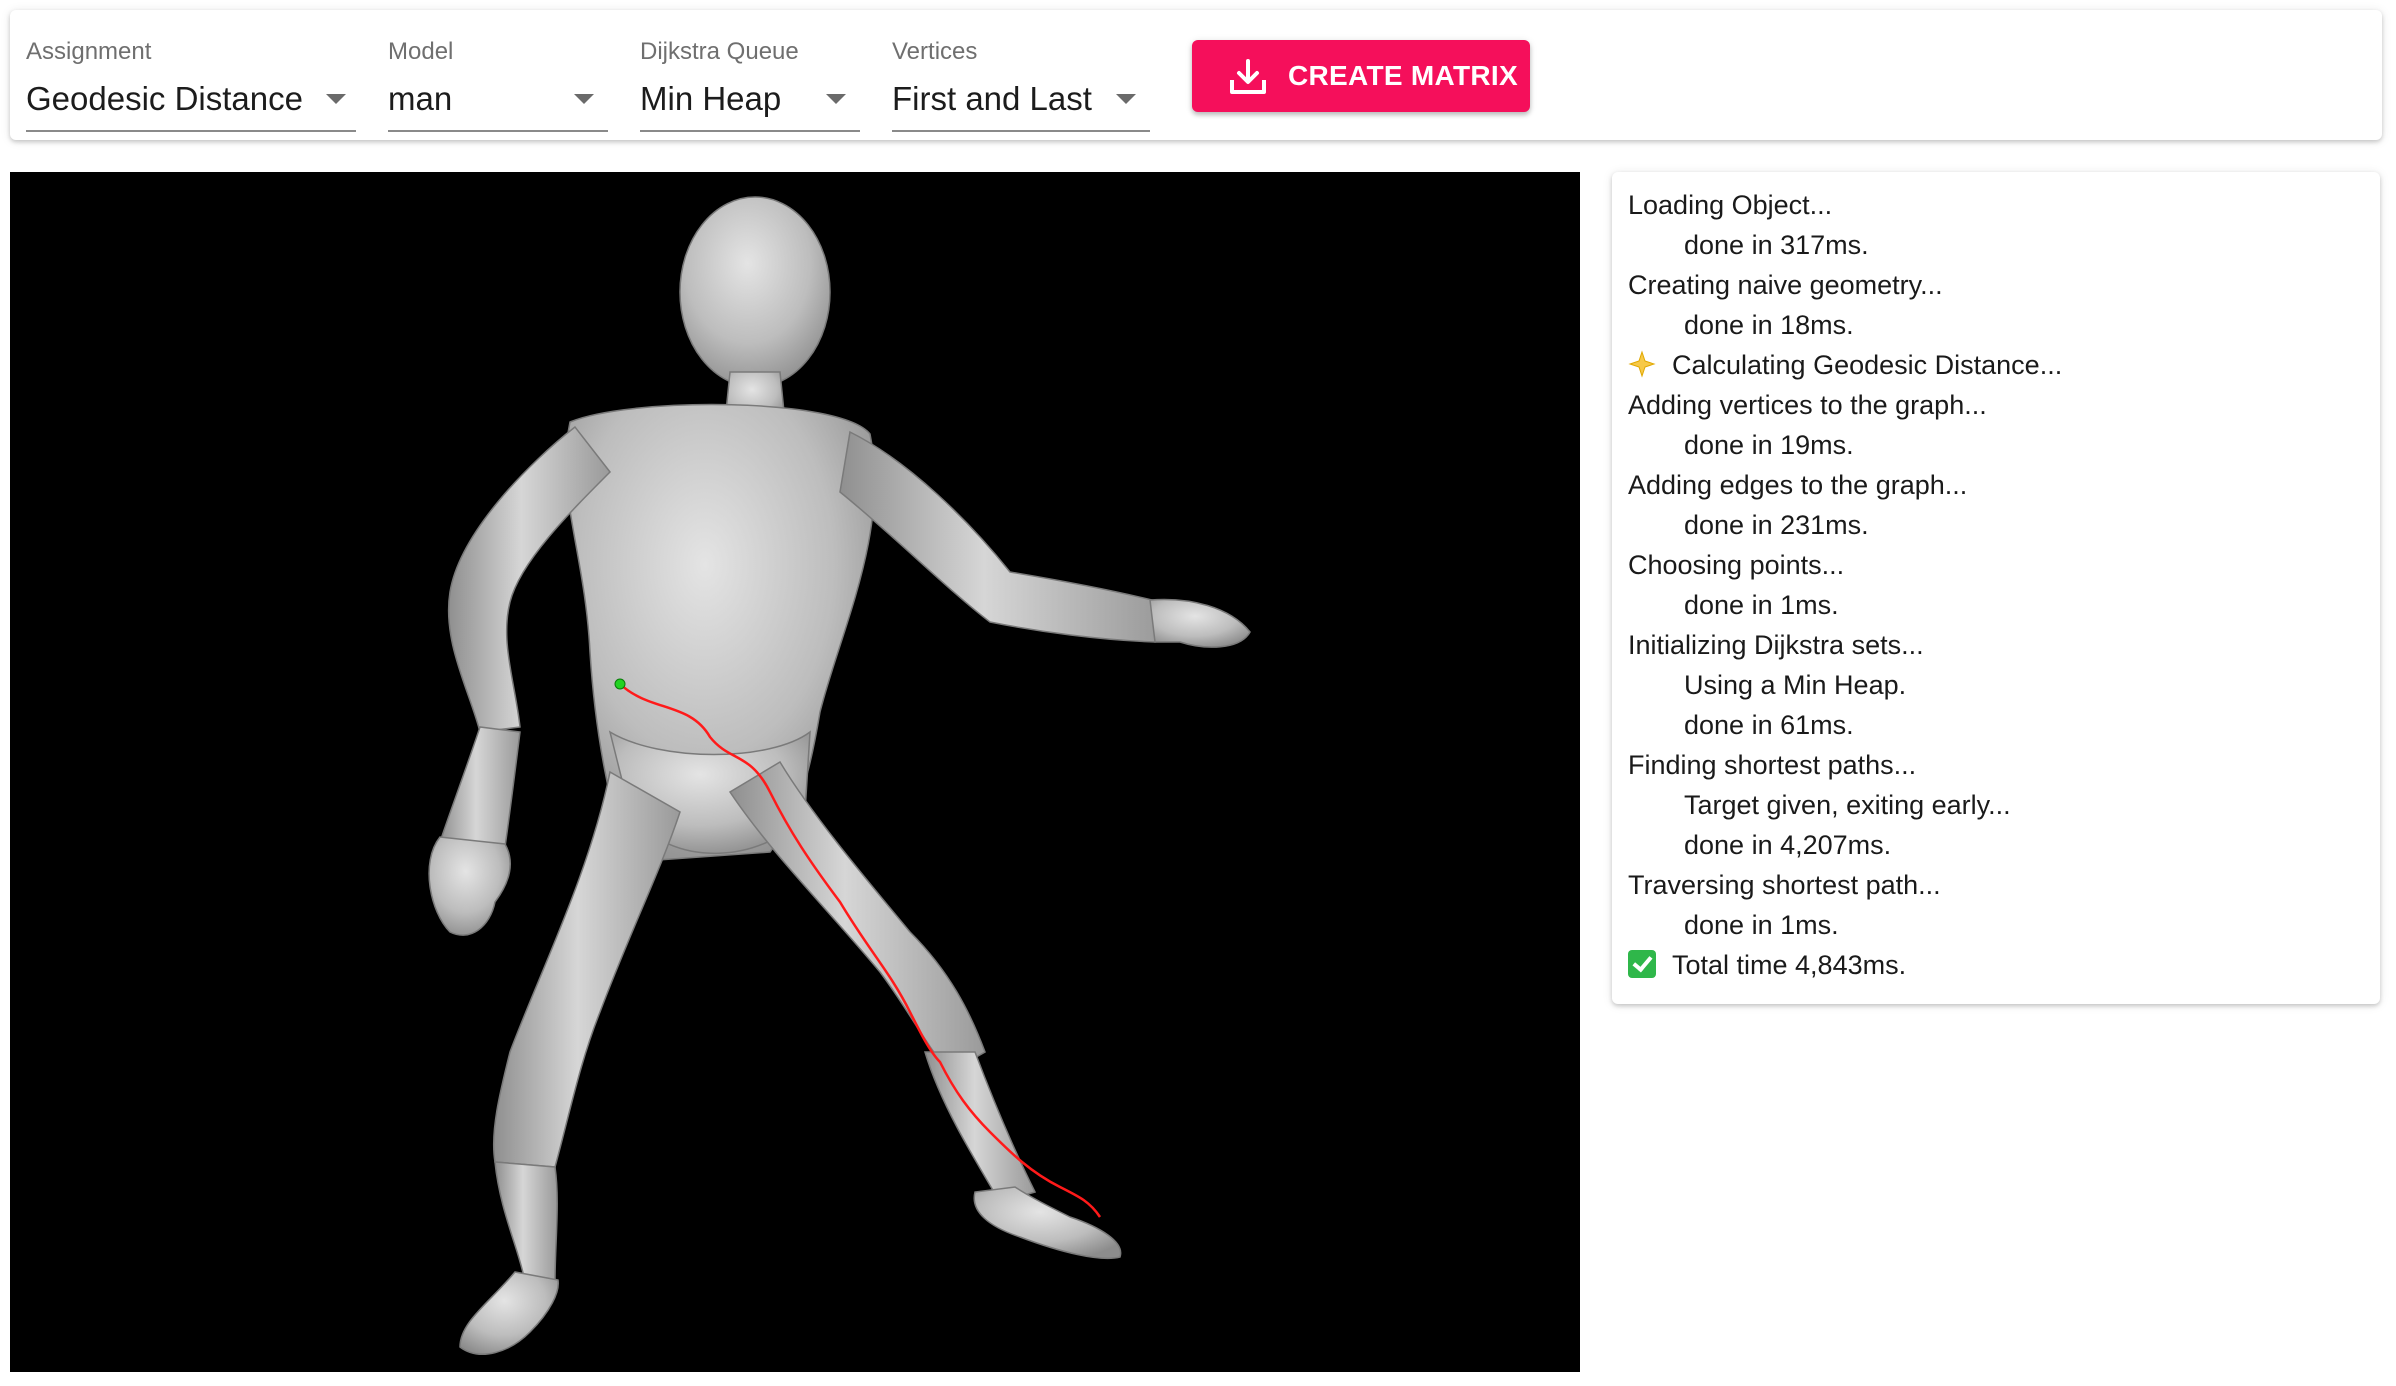 The height and width of the screenshot is (1386, 2396). What do you see at coordinates (1642, 364) in the screenshot?
I see `sparkle-icon` at bounding box center [1642, 364].